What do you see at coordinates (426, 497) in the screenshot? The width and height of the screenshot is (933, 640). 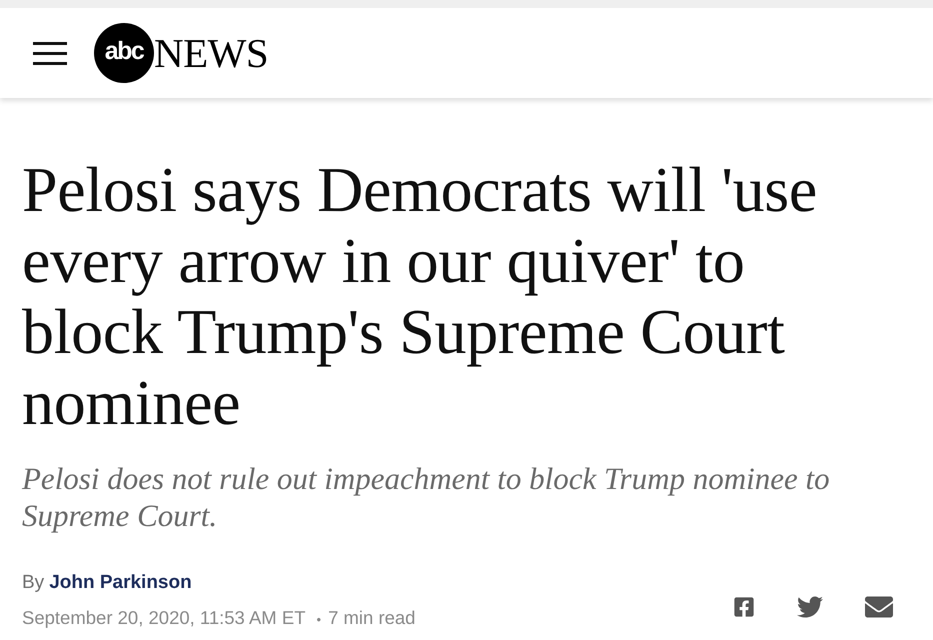 I see `article-subheadline: Pelosi does not rule out impeachment to block Trump nominee to Supreme Court.` at bounding box center [426, 497].